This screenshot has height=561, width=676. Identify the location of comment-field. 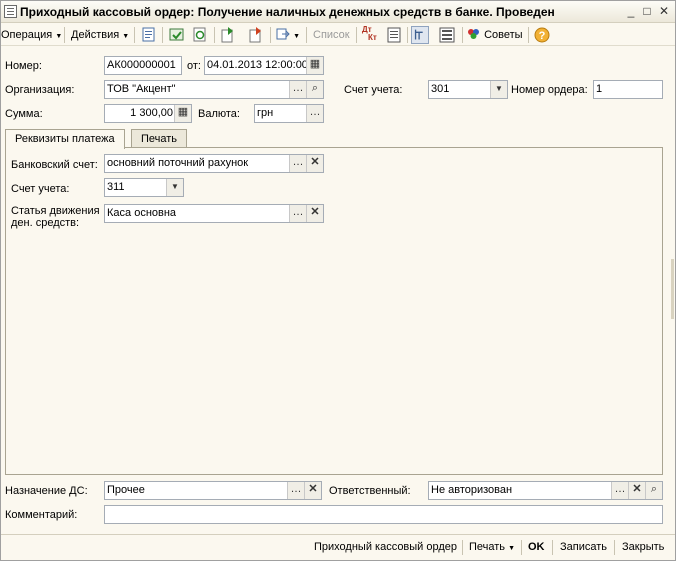
(383, 514).